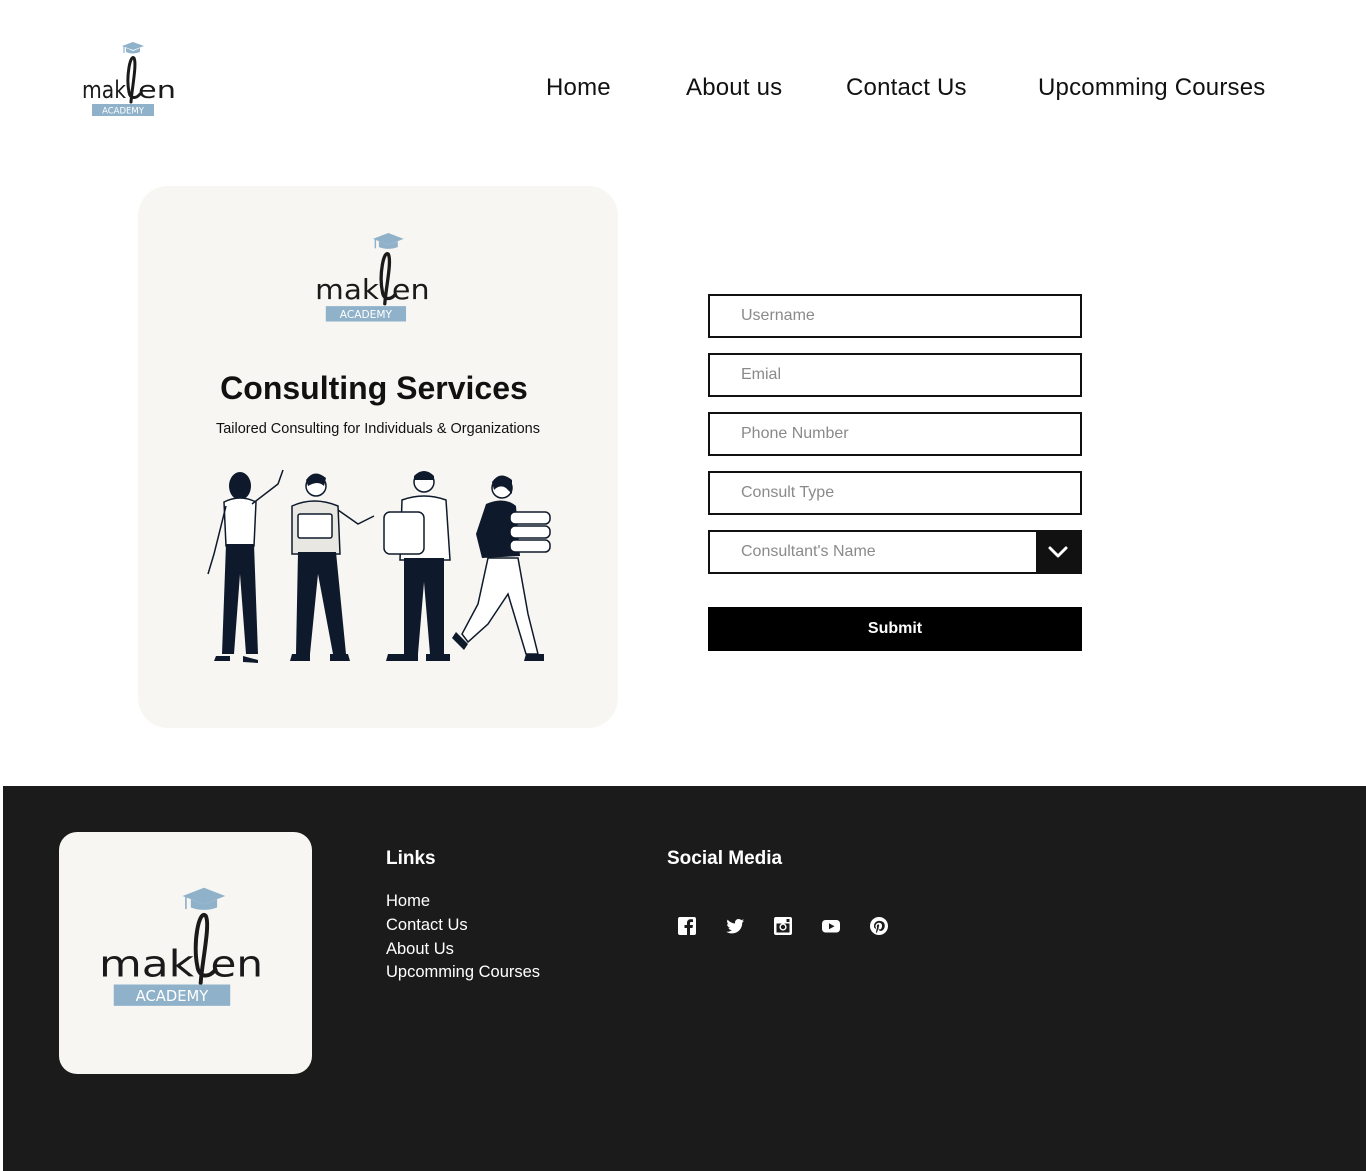 The height and width of the screenshot is (1171, 1366). What do you see at coordinates (875, 375) in the screenshot?
I see `email-input` at bounding box center [875, 375].